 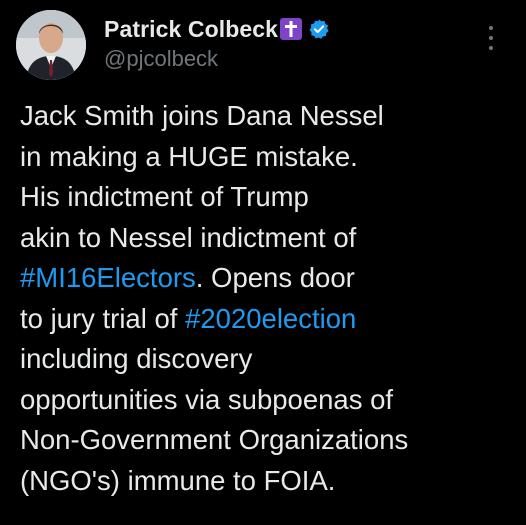 I want to click on tweet-text-segment: opportunities via subpoenas of, so click(x=207, y=399).